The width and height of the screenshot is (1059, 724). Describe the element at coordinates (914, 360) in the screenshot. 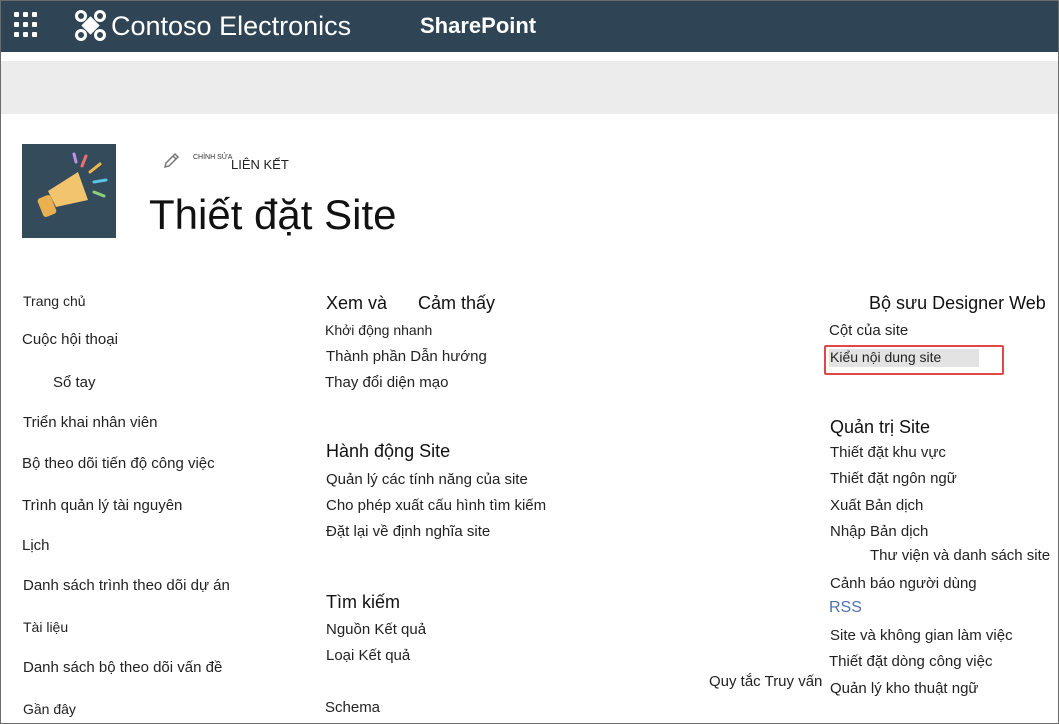

I see `highlight-callout-box` at that location.